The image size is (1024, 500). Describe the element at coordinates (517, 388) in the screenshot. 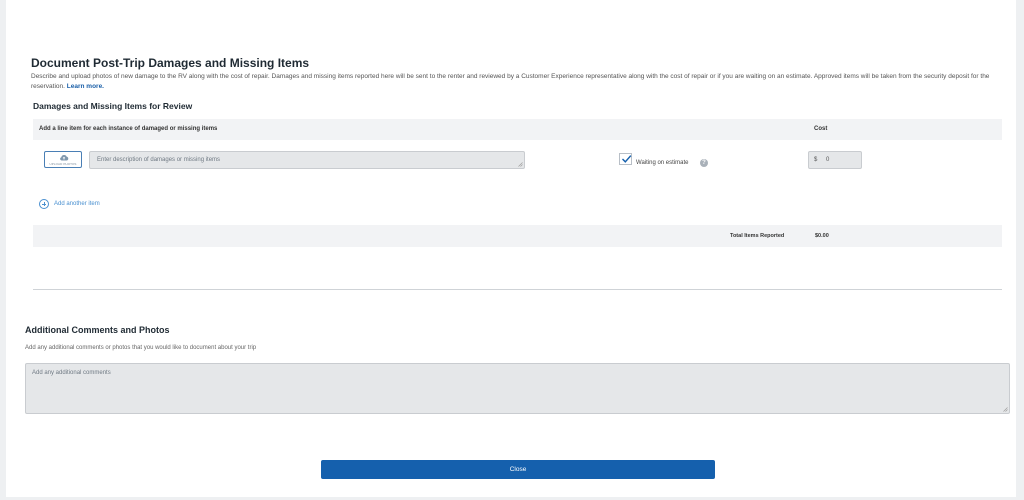

I see `additional-comments-input: Add any additional comments` at that location.